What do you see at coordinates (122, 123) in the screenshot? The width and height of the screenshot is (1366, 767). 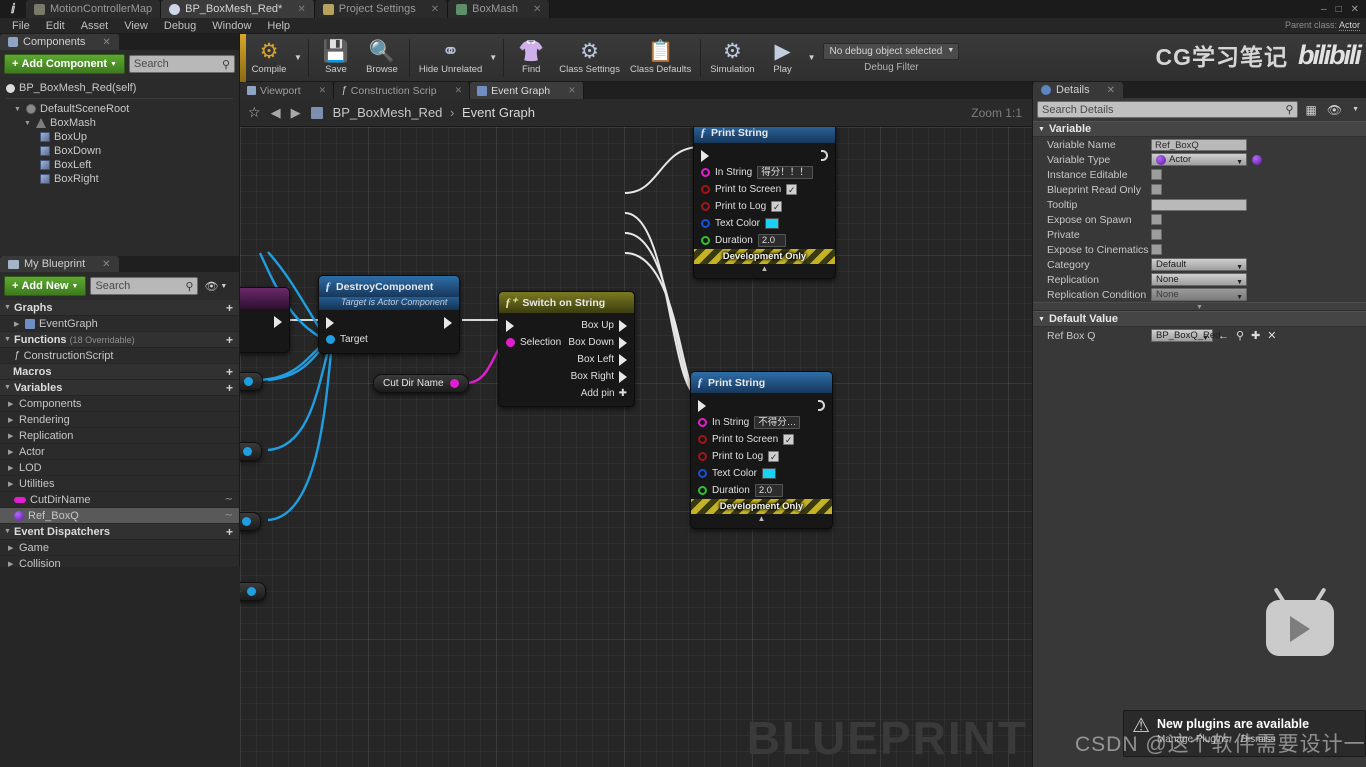 I see `component-item-boxmash: ▼ BoxMash` at bounding box center [122, 123].